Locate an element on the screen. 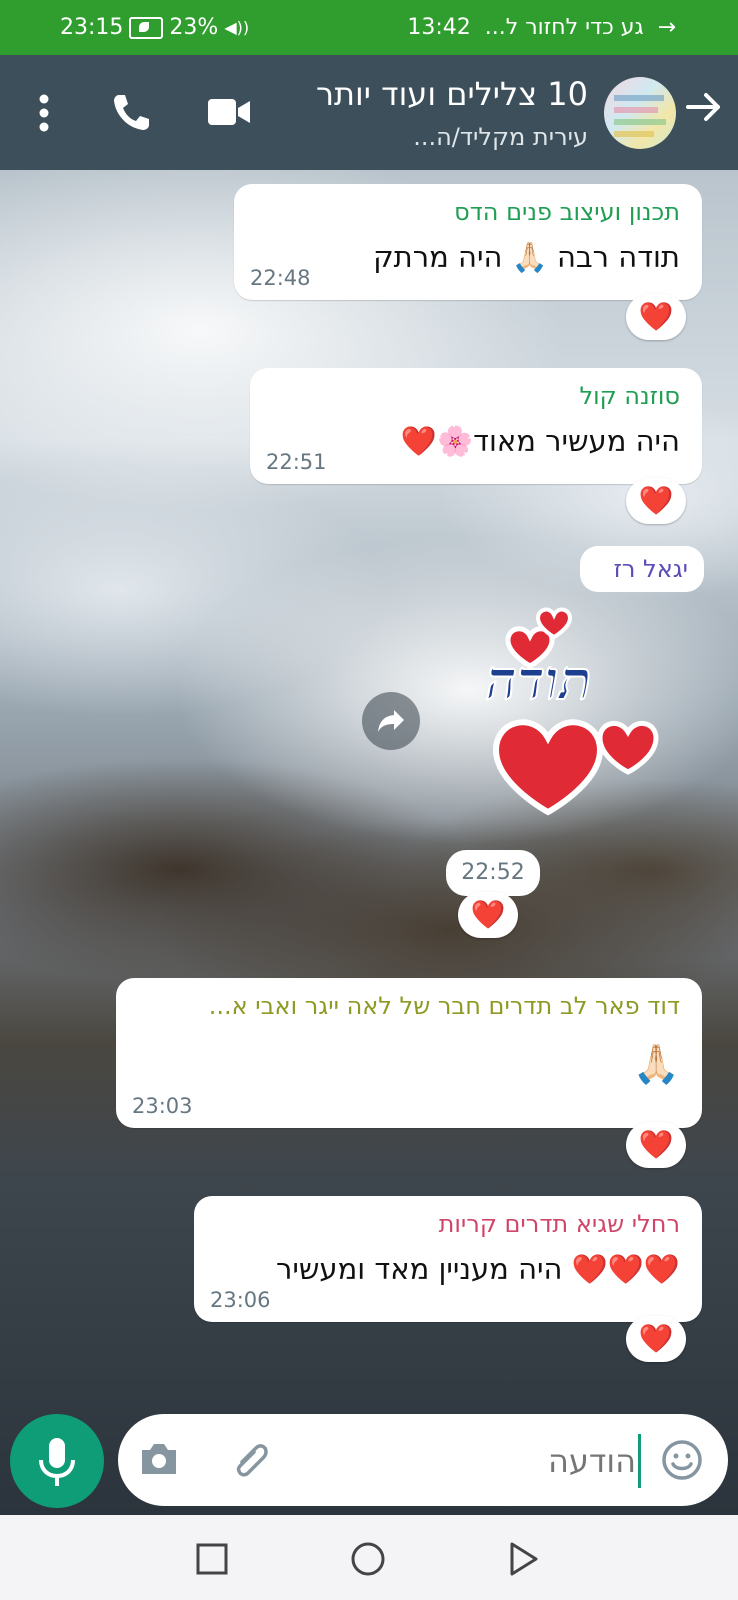  recents-button is located at coordinates (212, 1561).